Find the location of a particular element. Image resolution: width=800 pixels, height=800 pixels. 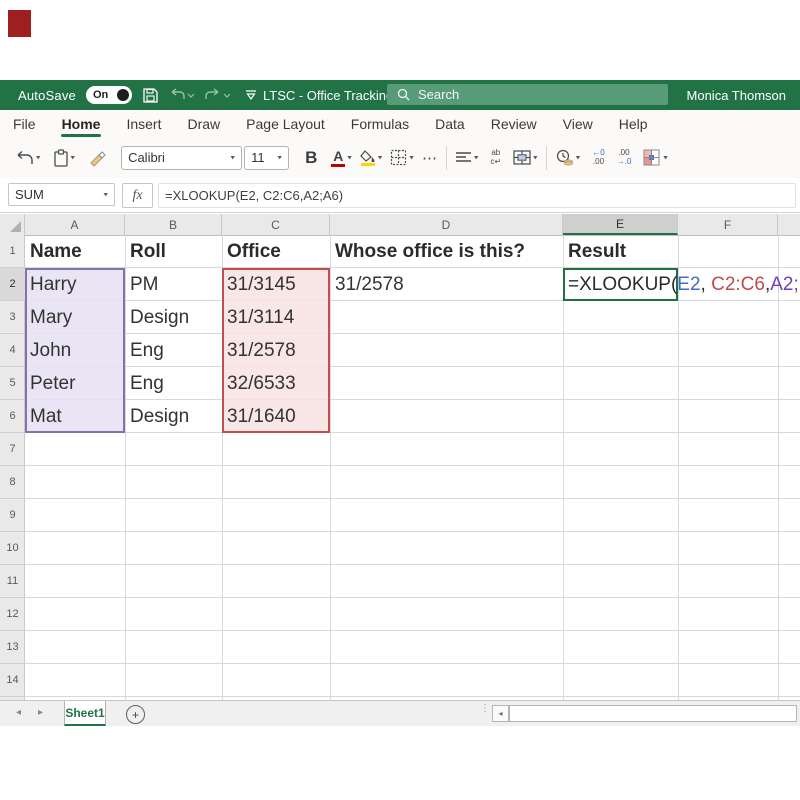

undo-ribbon-button: ▾ is located at coordinates (27, 158).